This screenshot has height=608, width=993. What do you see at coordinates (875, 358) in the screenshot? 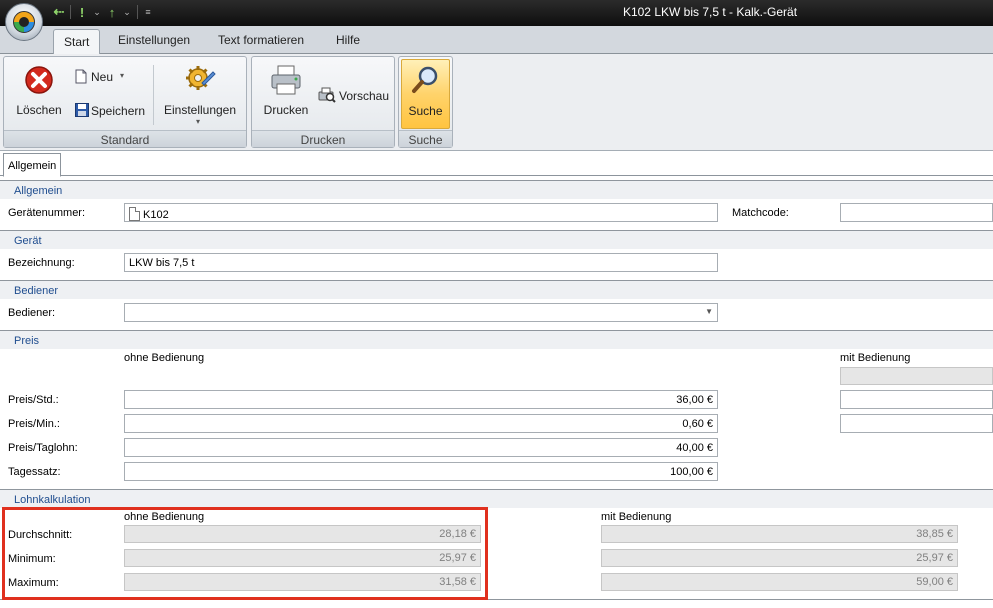
I see `preis-column-mit-bedienung: mit Bedienung` at bounding box center [875, 358].